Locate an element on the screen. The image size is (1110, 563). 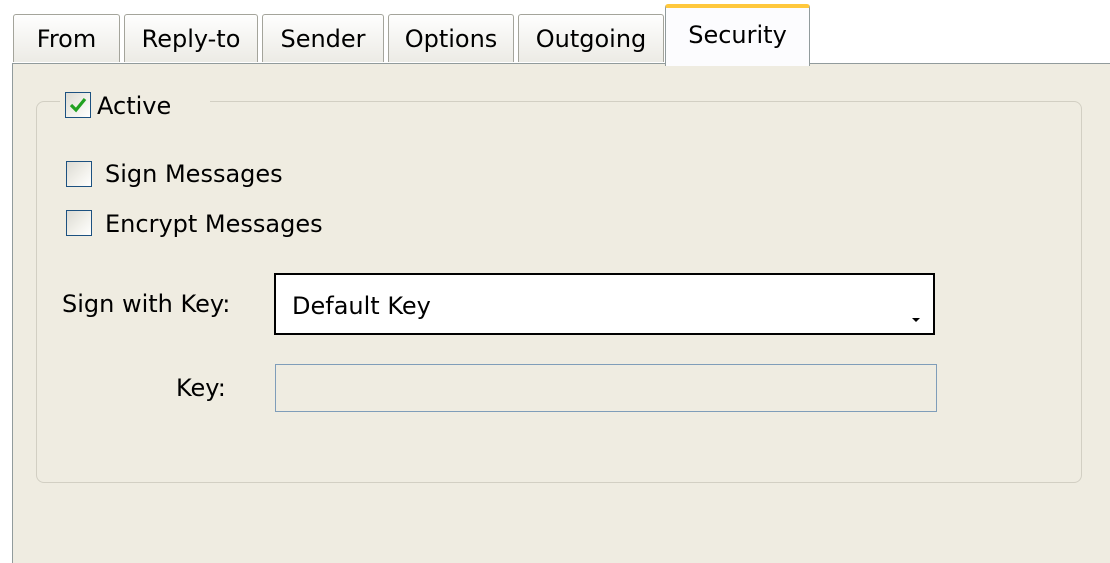
tab-sender: Sender is located at coordinates (323, 38).